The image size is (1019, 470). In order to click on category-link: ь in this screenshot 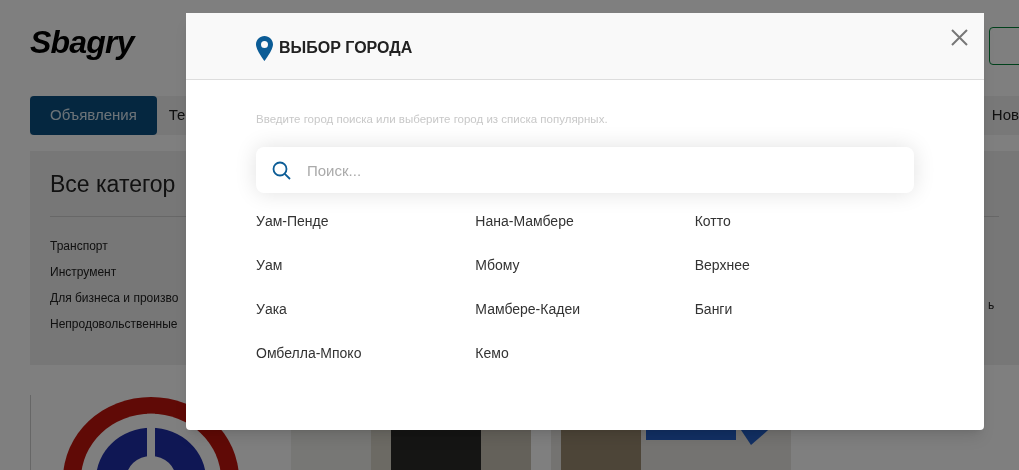, I will do `click(991, 305)`.